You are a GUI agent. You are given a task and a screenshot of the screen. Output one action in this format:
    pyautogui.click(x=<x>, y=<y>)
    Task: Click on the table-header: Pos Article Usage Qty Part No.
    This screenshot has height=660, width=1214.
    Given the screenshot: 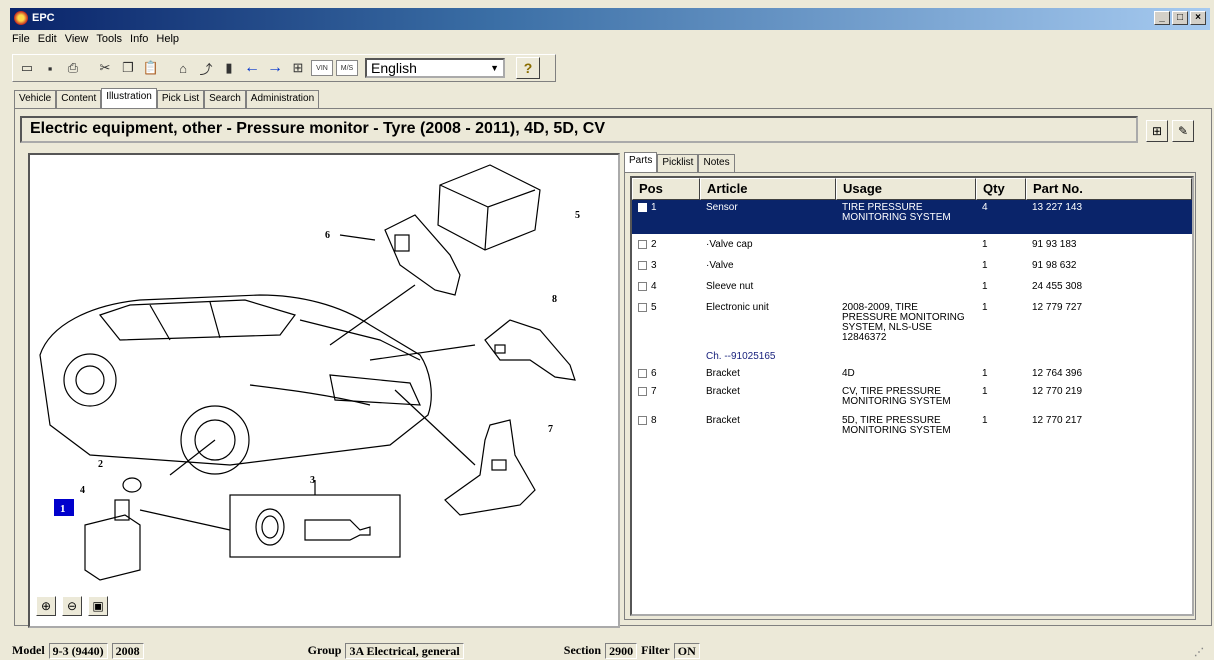 What is the action you would take?
    pyautogui.click(x=912, y=189)
    